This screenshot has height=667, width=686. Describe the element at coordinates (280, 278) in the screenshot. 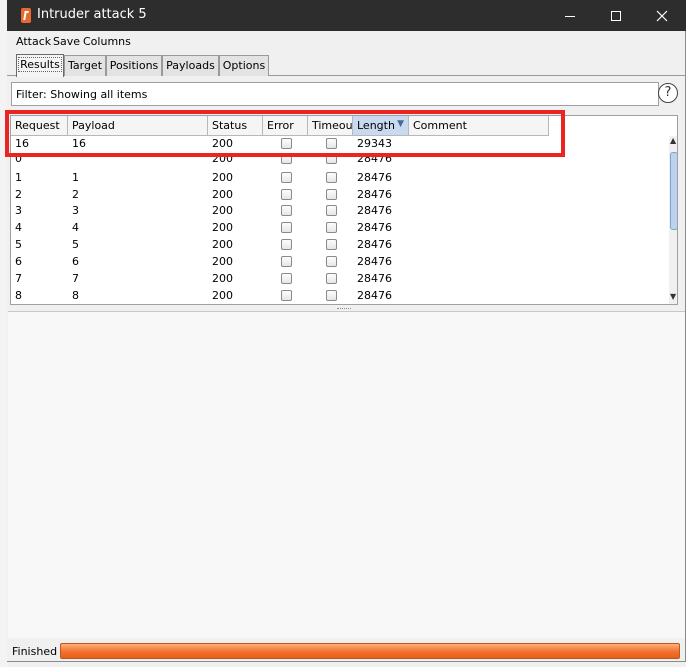

I see `table-row: 7 7 200 28476` at that location.